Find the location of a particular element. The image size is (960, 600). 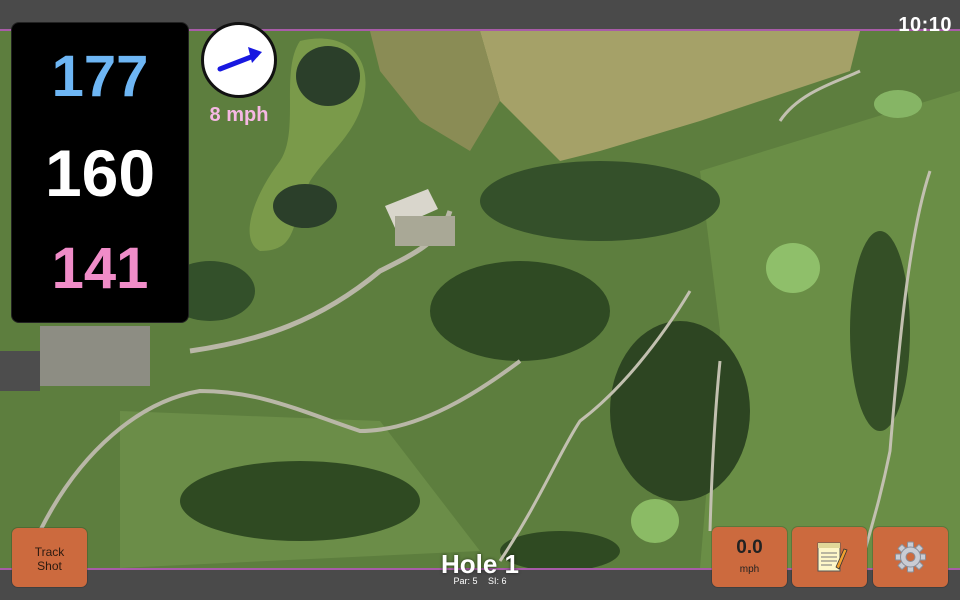

wind-indicator is located at coordinates (239, 60).